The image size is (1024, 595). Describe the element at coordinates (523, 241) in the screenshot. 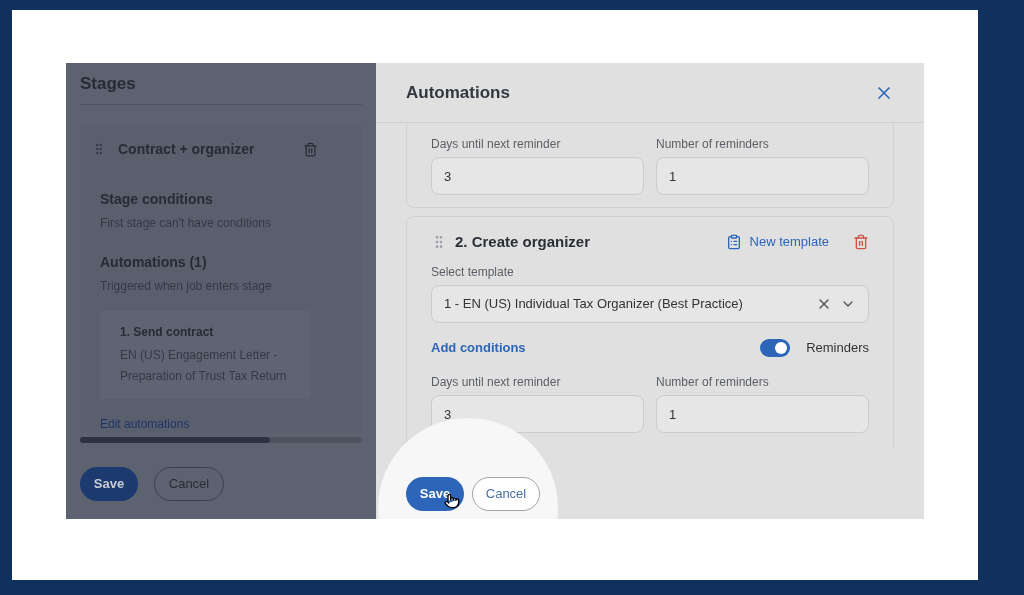

I see `automation-title: 2. Create organizer` at that location.